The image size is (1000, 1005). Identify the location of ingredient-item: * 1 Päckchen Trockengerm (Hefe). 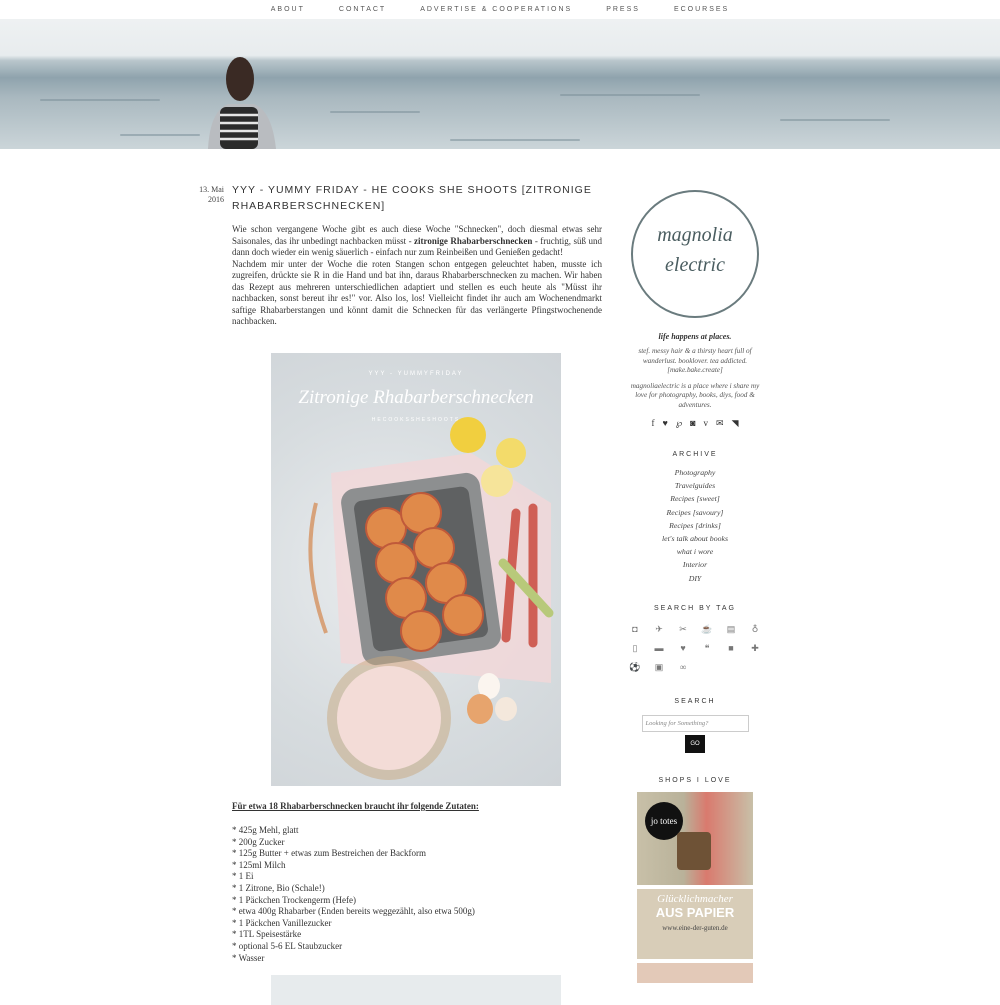
(294, 899).